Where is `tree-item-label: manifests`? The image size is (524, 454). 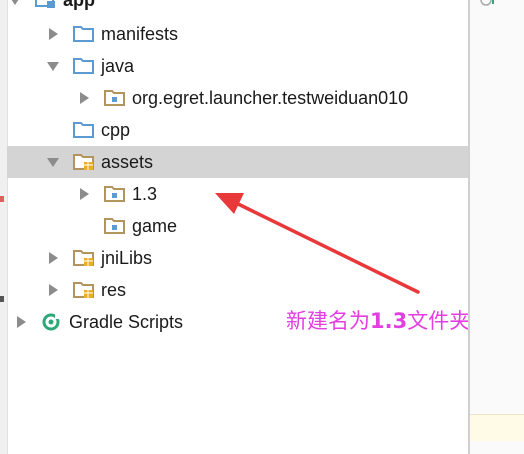 tree-item-label: manifests is located at coordinates (140, 33).